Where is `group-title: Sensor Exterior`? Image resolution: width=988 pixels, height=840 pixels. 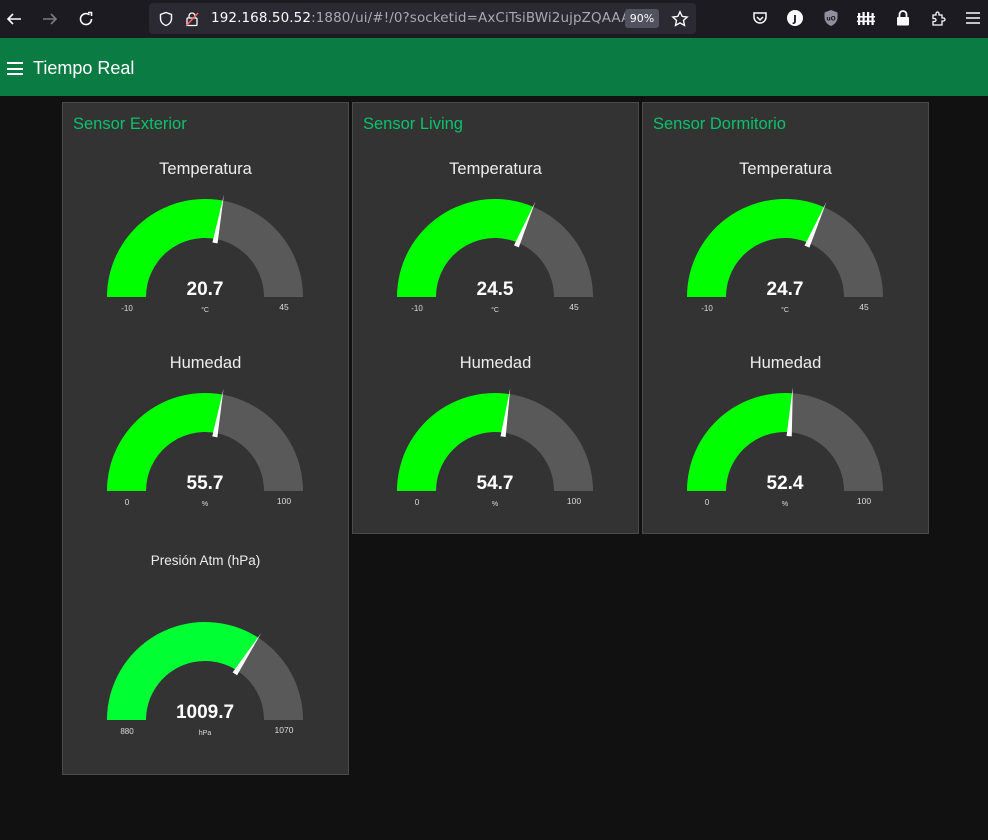 group-title: Sensor Exterior is located at coordinates (130, 124).